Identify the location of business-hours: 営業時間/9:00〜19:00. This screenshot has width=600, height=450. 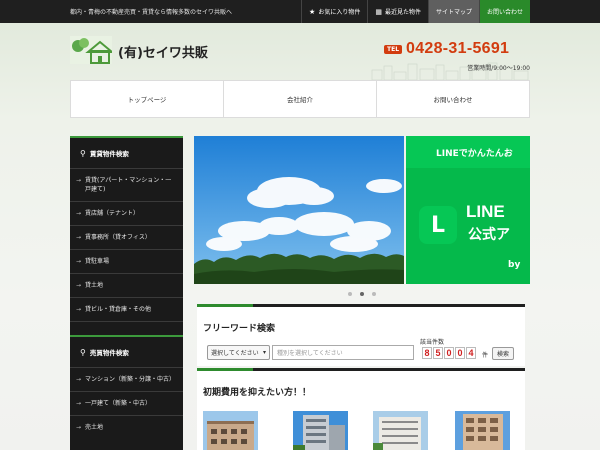
(498, 68).